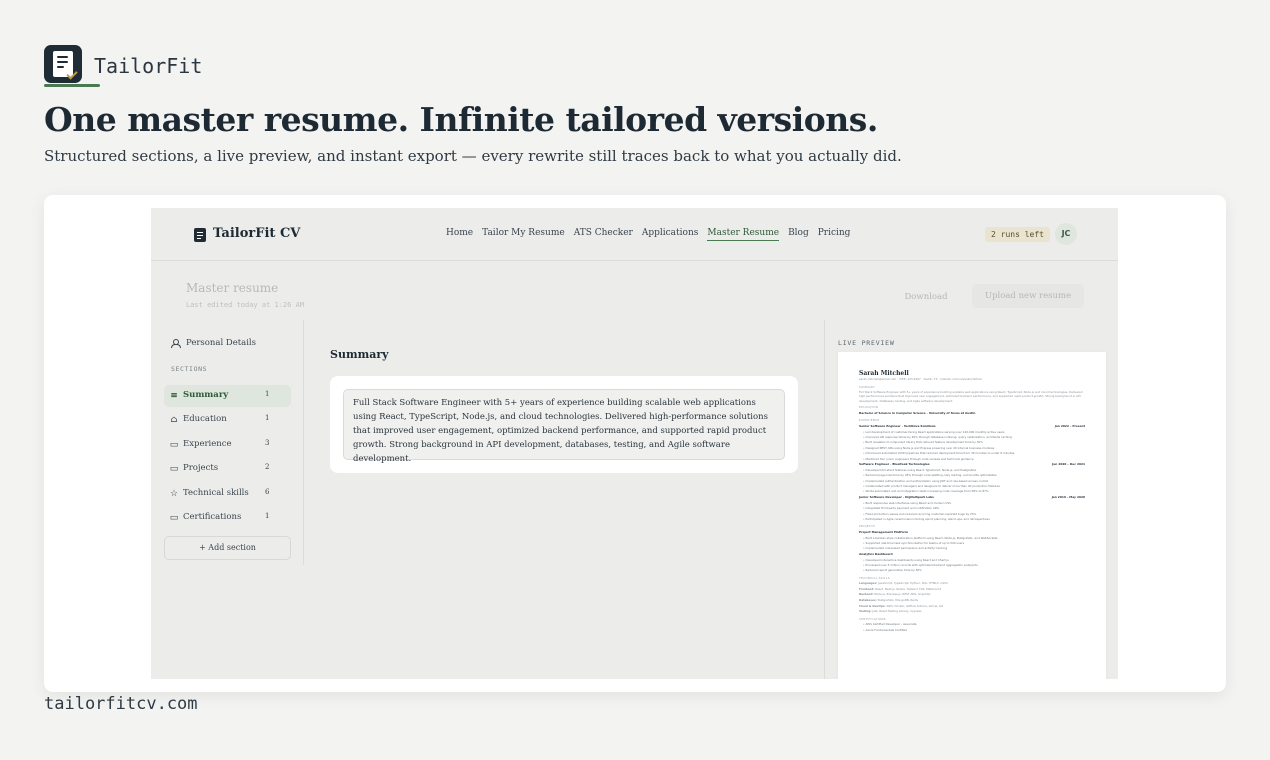 Image resolution: width=1270 pixels, height=760 pixels. I want to click on personal-details-item: Personal Details, so click(213, 343).